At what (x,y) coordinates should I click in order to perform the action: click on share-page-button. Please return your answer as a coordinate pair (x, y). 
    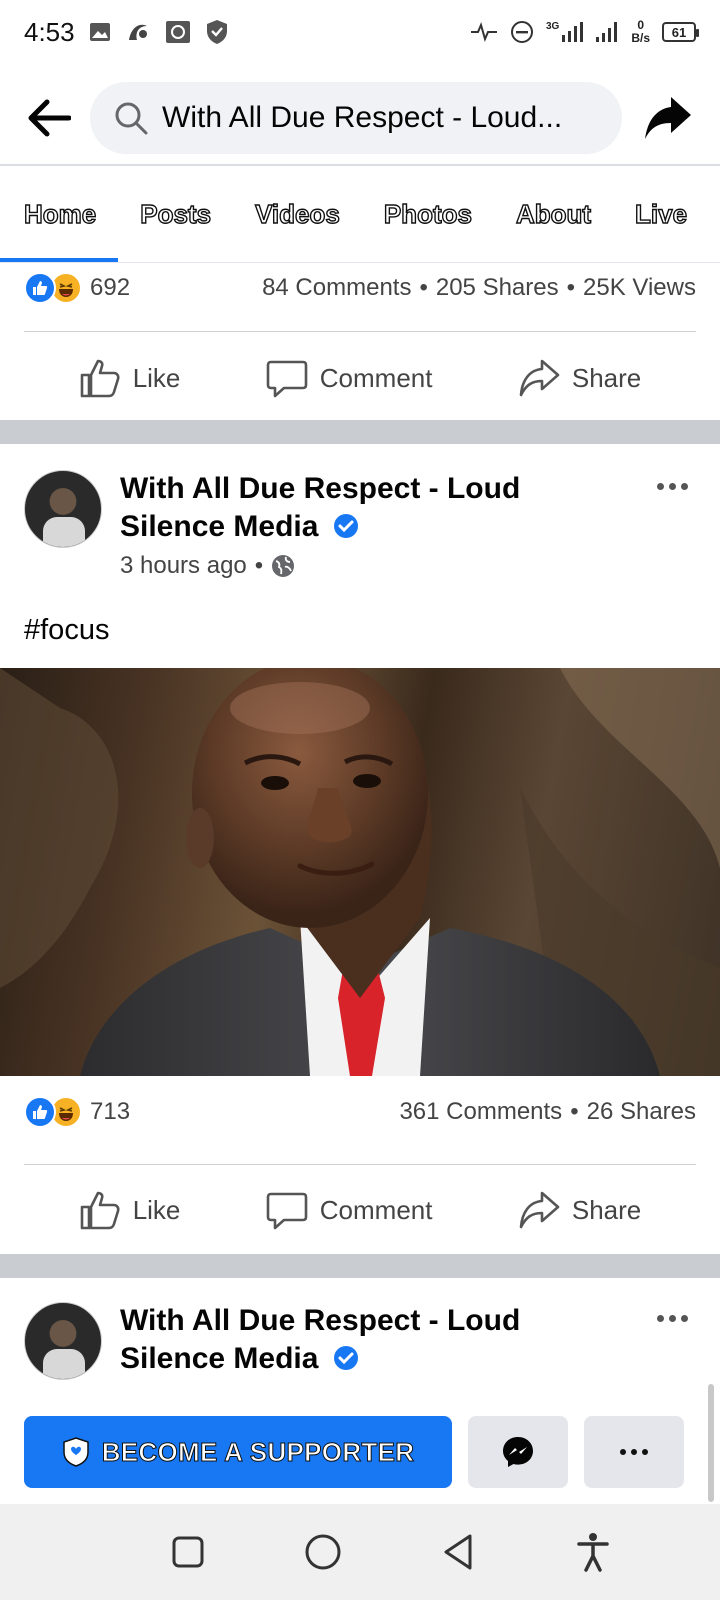
    Looking at the image, I should click on (668, 118).